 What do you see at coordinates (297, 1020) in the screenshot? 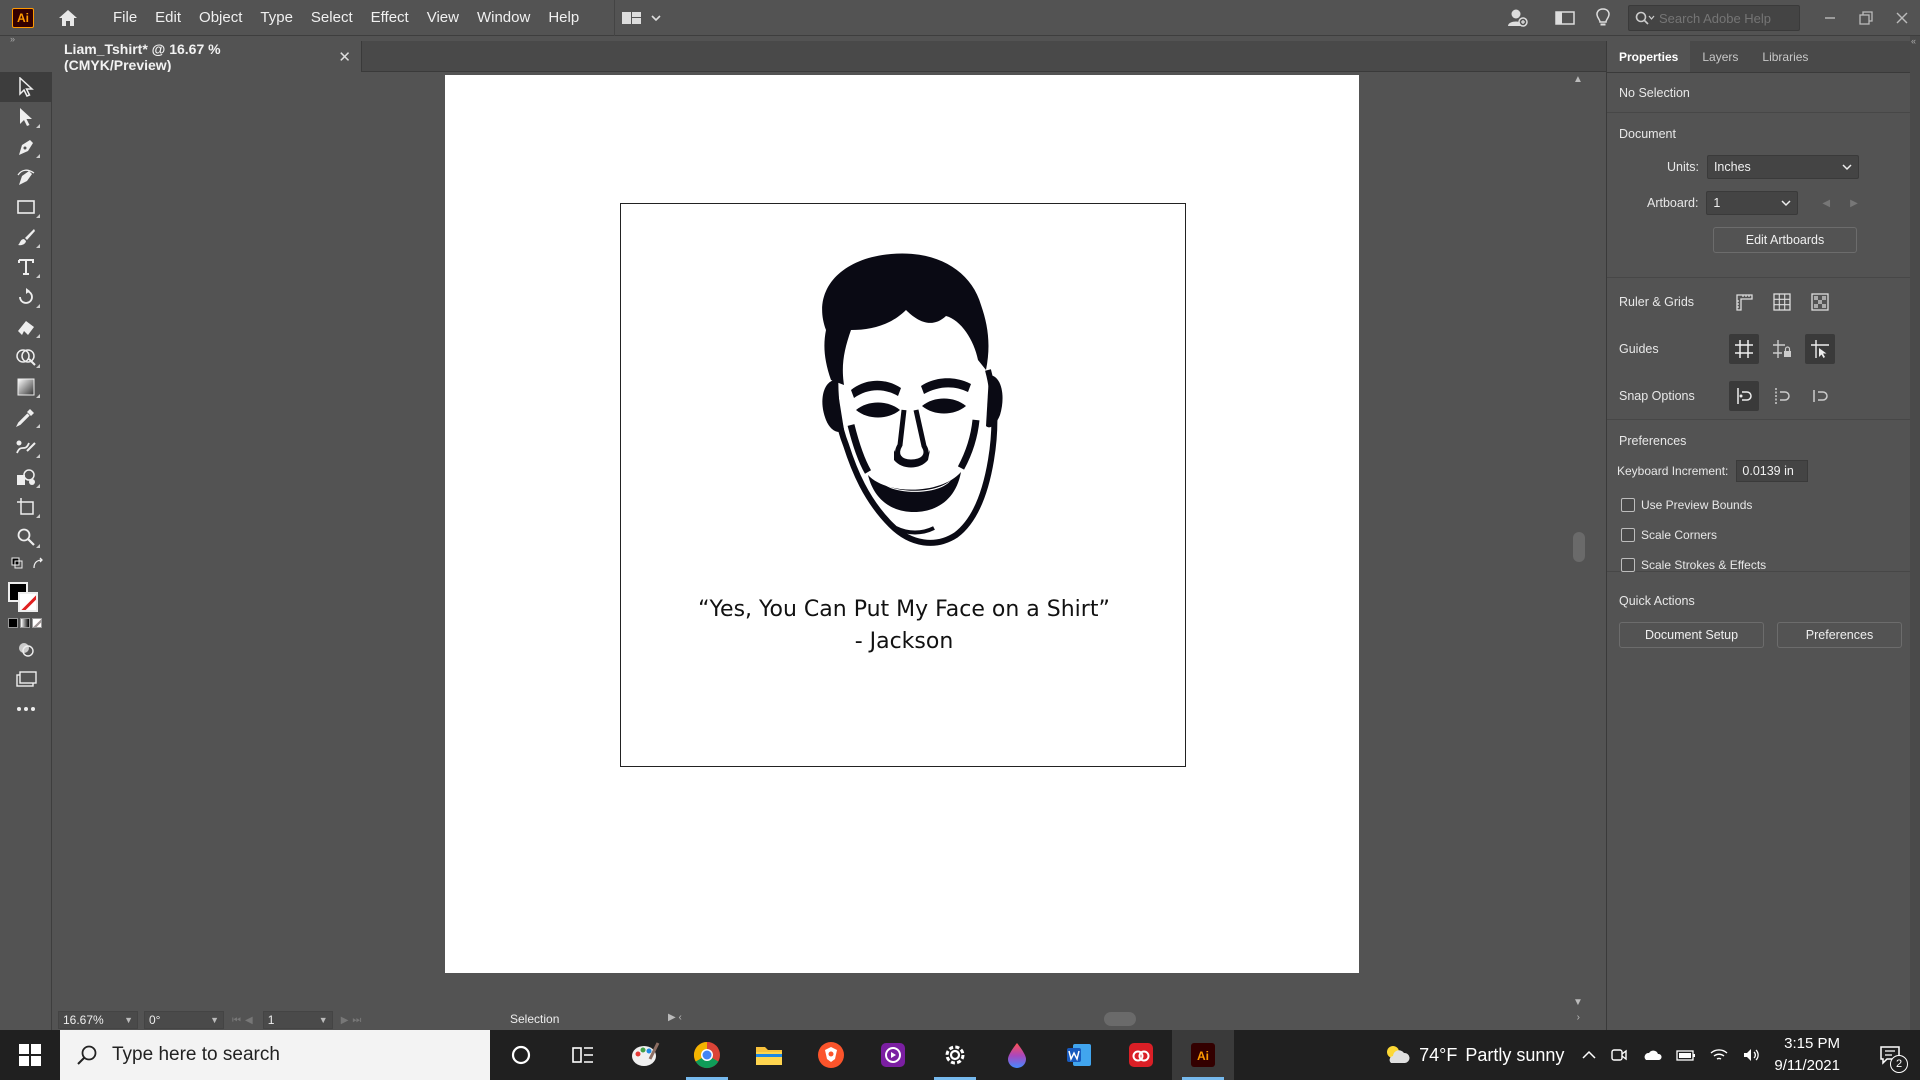
I see `artboard-number-field: 1 ▼` at bounding box center [297, 1020].